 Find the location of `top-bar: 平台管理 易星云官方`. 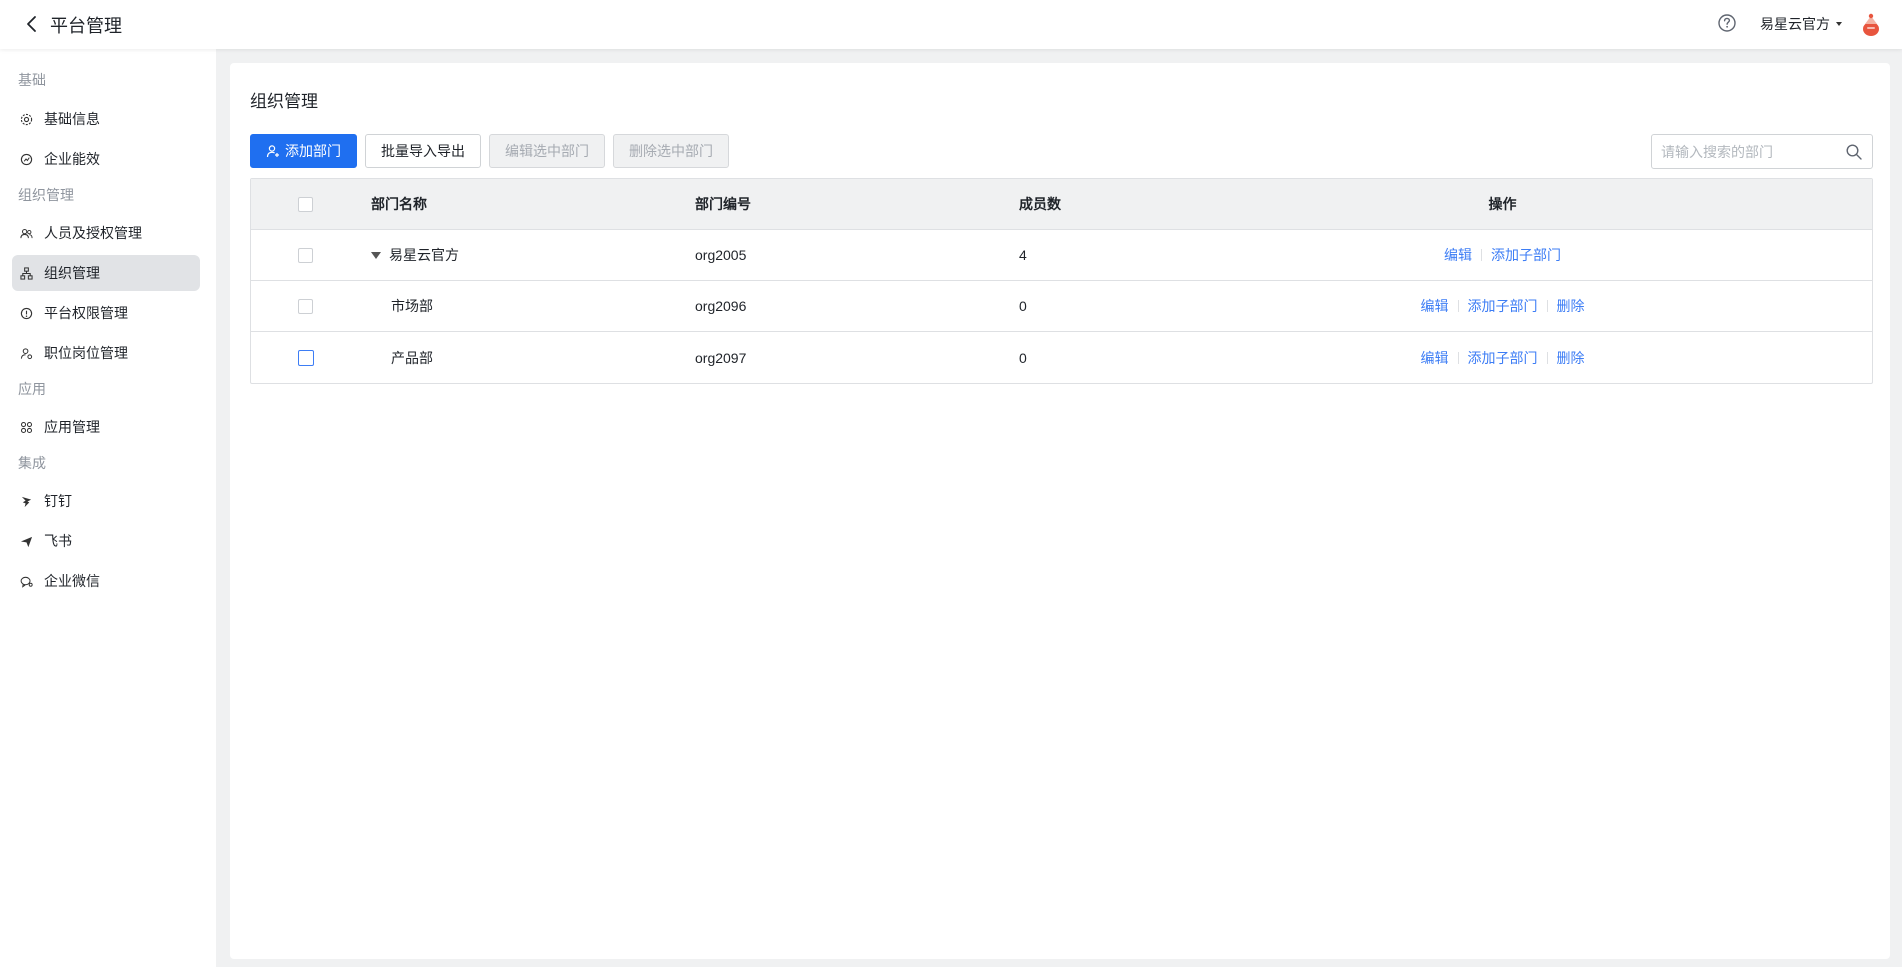

top-bar: 平台管理 易星云官方 is located at coordinates (951, 24).